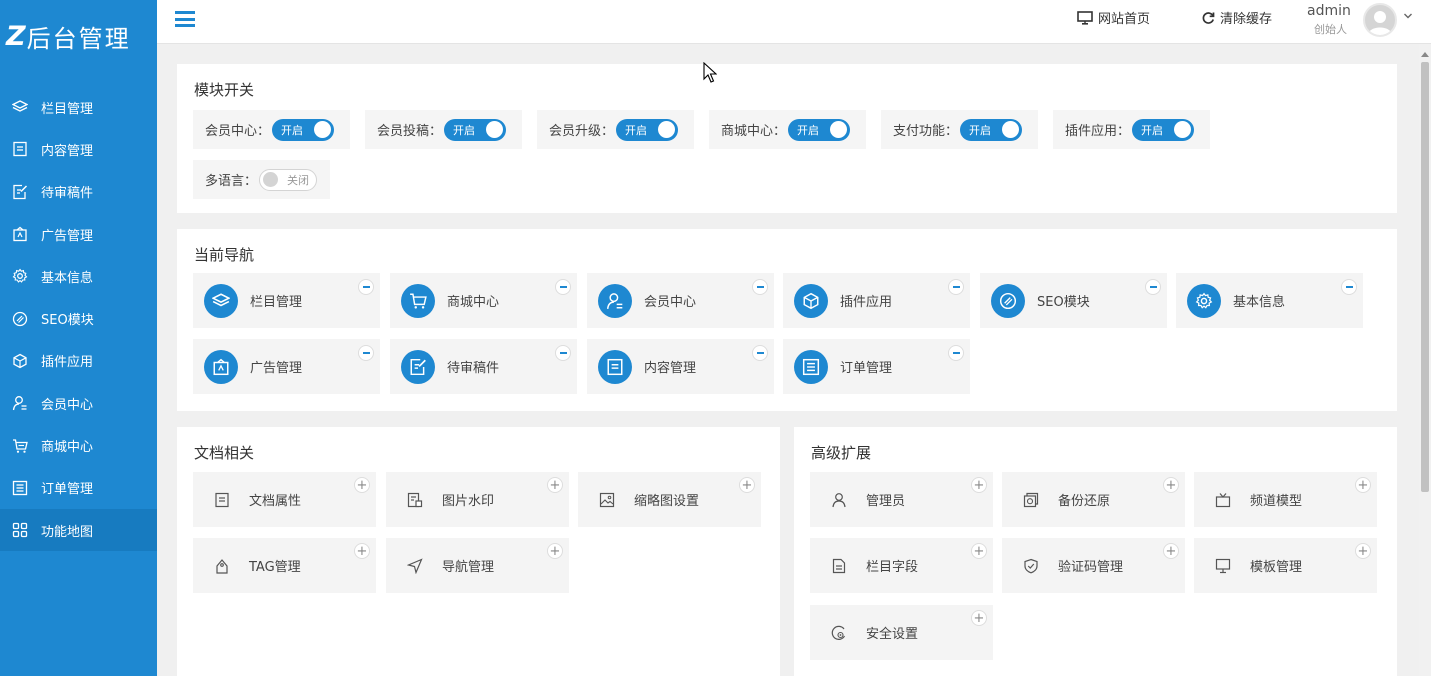 The width and height of the screenshot is (1431, 676). Describe the element at coordinates (1093, 565) in the screenshot. I see `ext-card-captcha: 验证码管理 +` at that location.